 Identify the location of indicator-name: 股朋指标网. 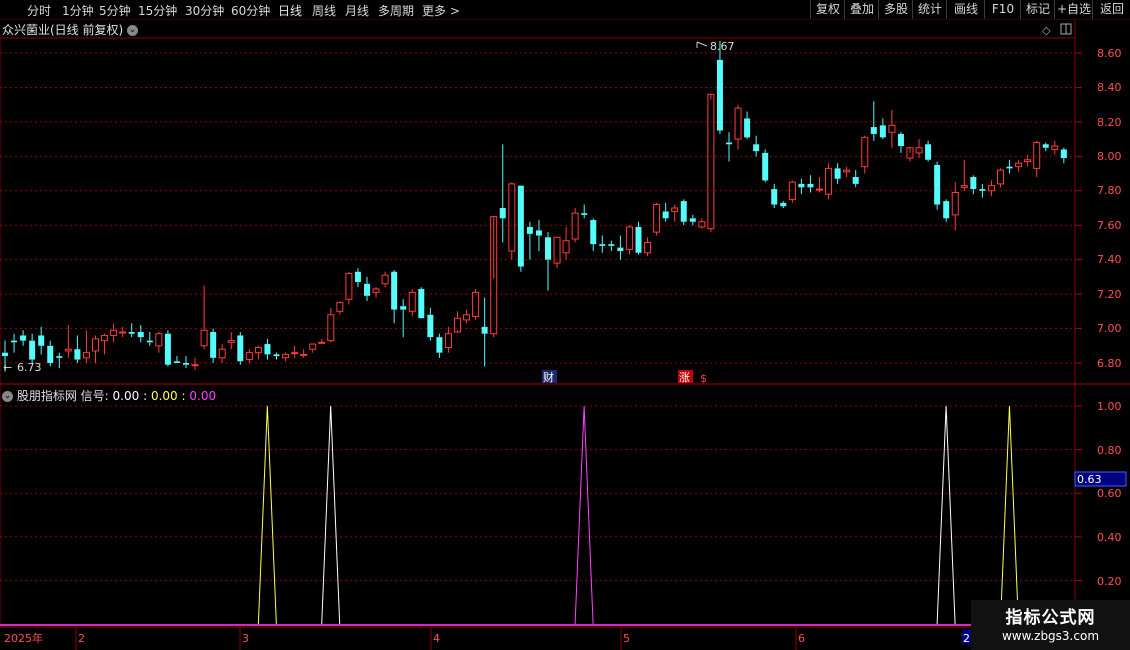
(46, 396).